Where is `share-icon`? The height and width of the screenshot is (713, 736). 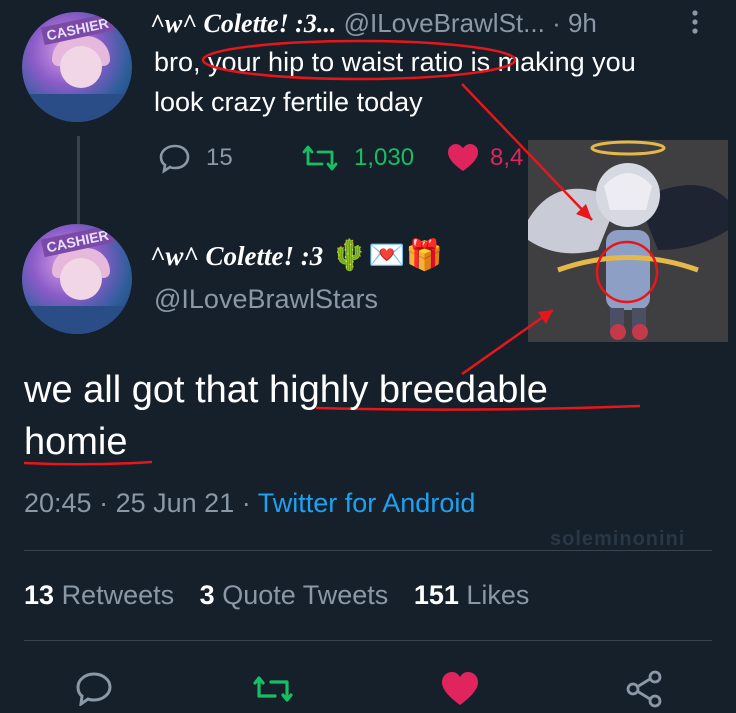
share-icon is located at coordinates (644, 689).